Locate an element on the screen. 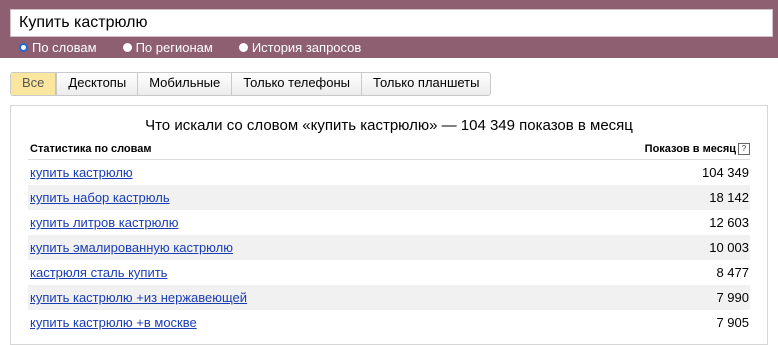 The height and width of the screenshot is (345, 778). mode-label: По регионам is located at coordinates (174, 47).